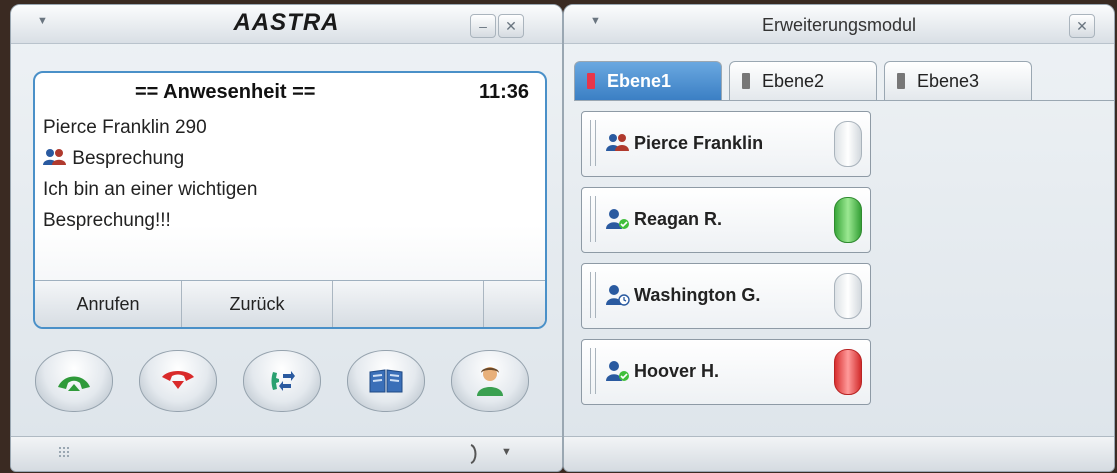 Image resolution: width=1117 pixels, height=473 pixels. What do you see at coordinates (839, 453) in the screenshot?
I see `module-statusbar` at bounding box center [839, 453].